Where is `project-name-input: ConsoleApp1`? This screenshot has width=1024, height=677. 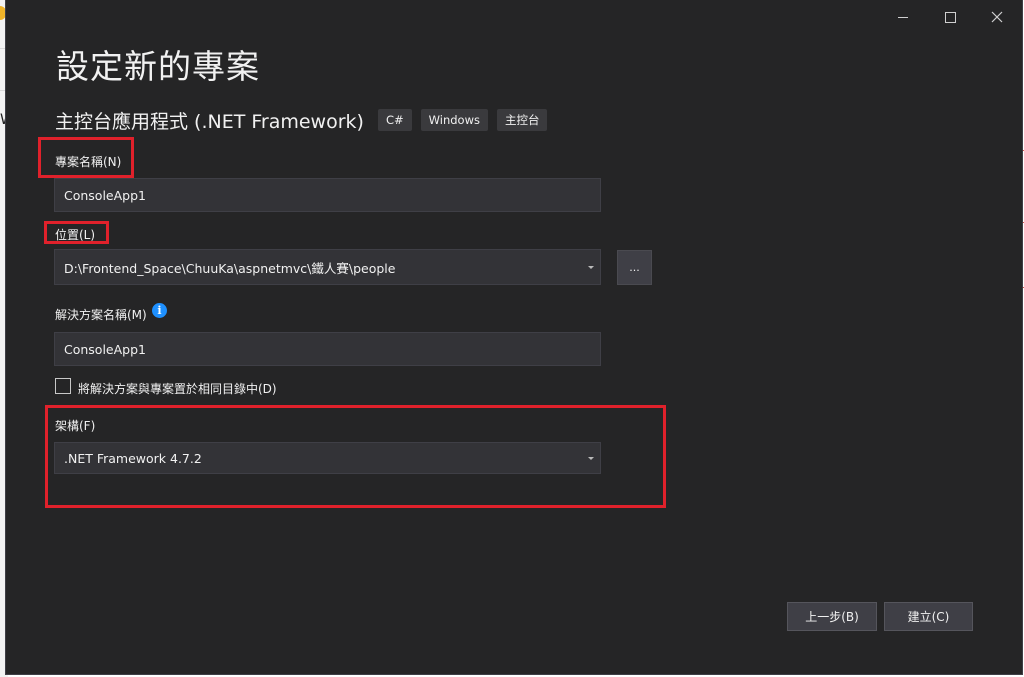
project-name-input: ConsoleApp1 is located at coordinates (327, 195).